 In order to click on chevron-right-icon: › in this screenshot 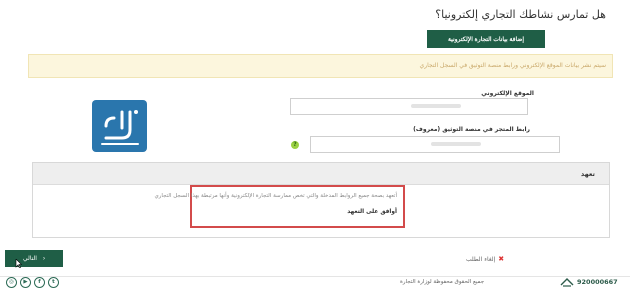, I will do `click(43, 258)`.